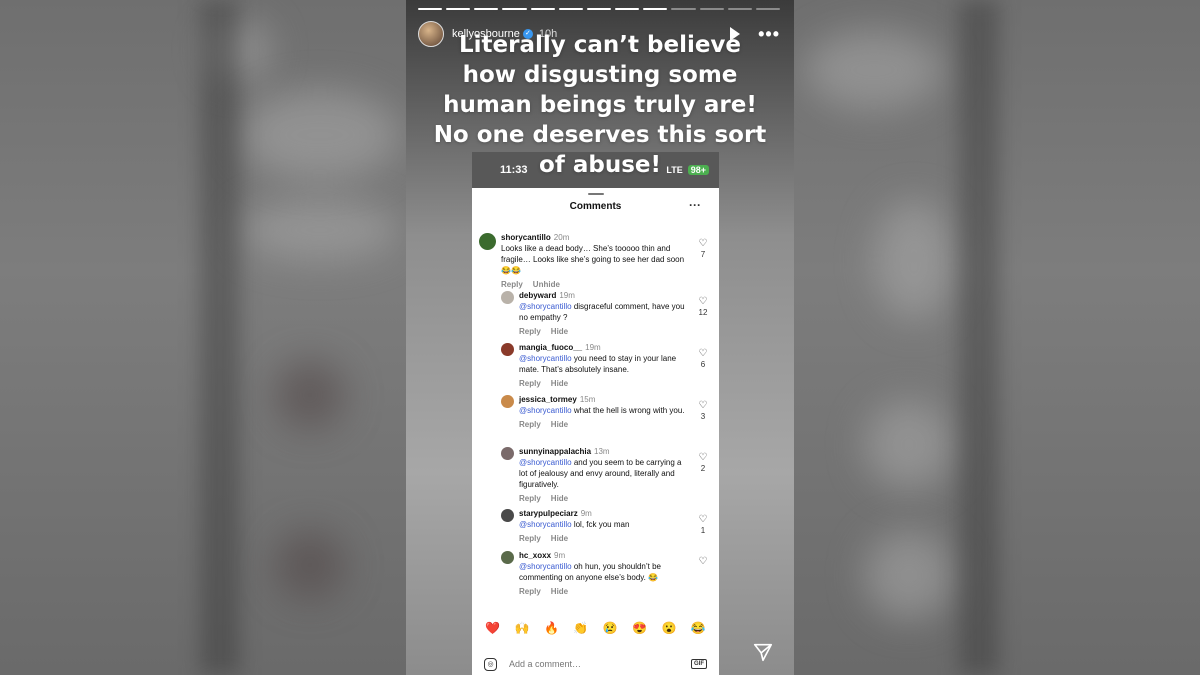 The width and height of the screenshot is (1200, 675). I want to click on reaction-emoji-button: 😢, so click(610, 628).